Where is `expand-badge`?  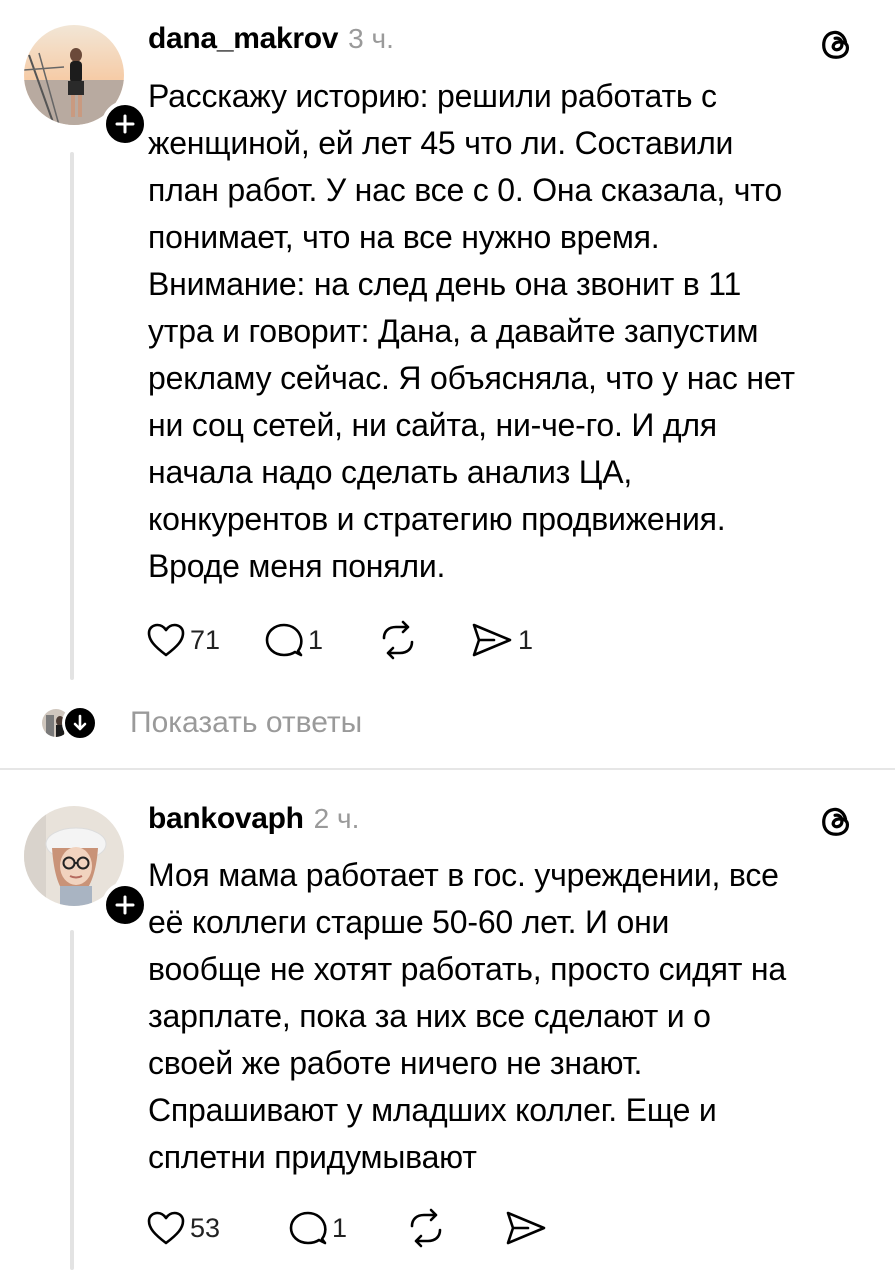
expand-badge is located at coordinates (80, 723).